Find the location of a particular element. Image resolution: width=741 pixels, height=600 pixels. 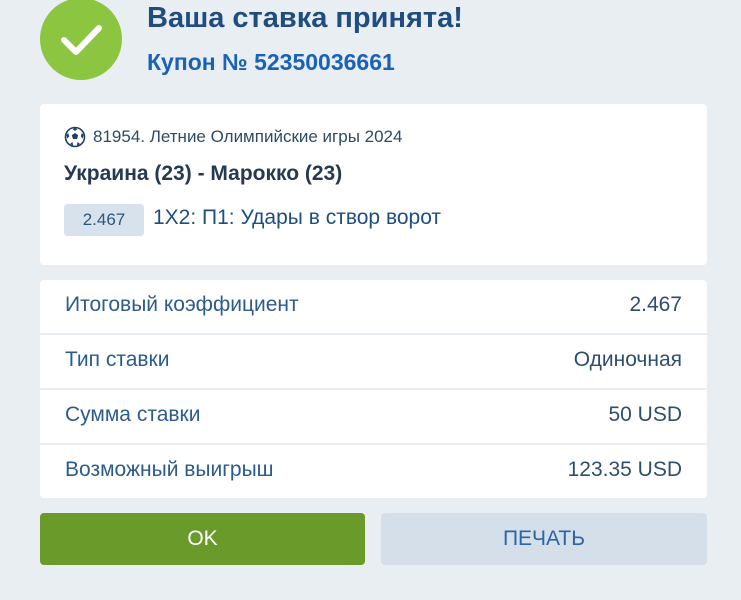

event-meta-text: 81954. Летние Олимпийские игры 2024 is located at coordinates (248, 136).